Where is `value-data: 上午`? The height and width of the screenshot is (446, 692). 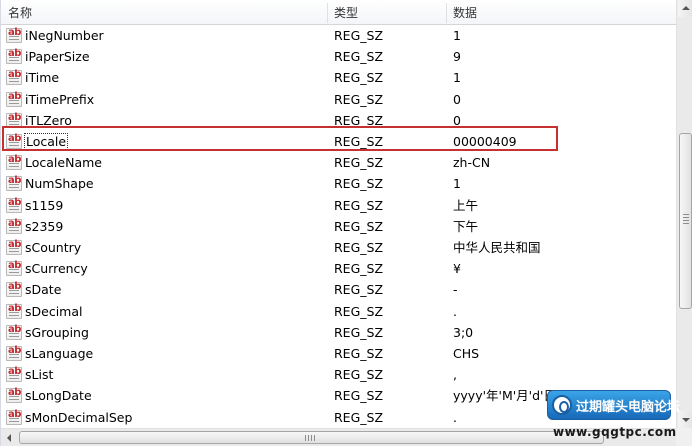
value-data: 上午 is located at coordinates (466, 205).